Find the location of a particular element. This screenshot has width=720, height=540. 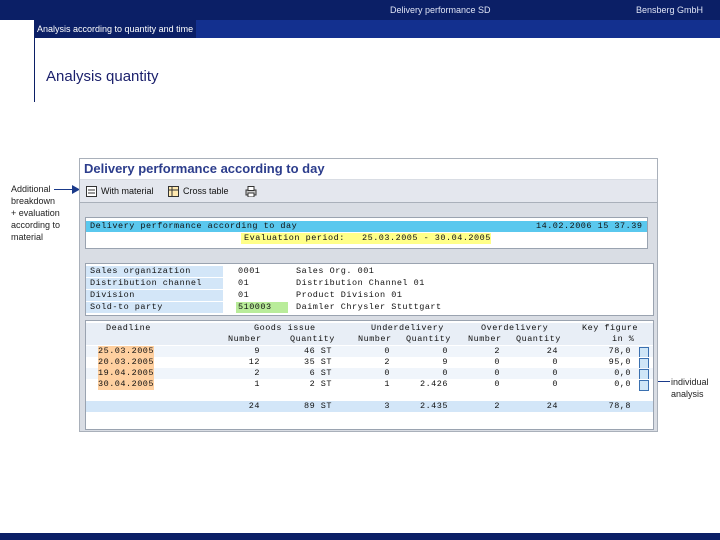

bottom-bar is located at coordinates (360, 536).